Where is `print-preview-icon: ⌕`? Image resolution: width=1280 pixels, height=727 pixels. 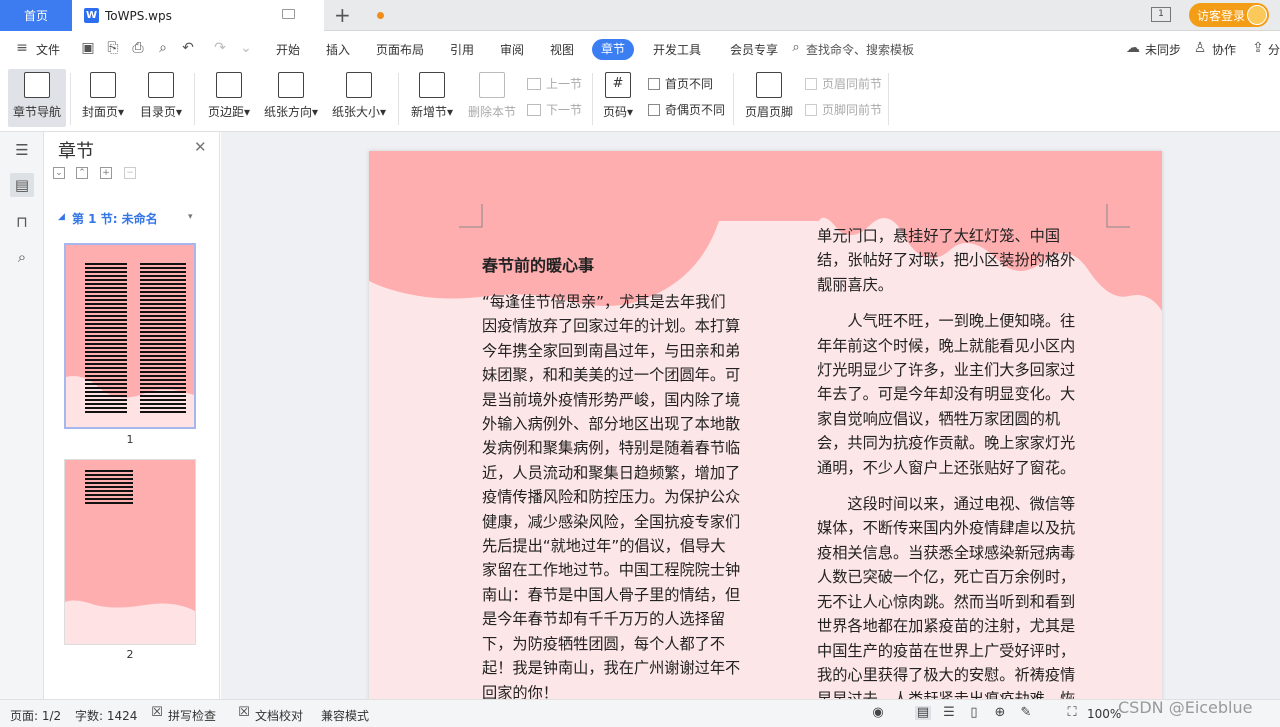 print-preview-icon: ⌕ is located at coordinates (163, 48).